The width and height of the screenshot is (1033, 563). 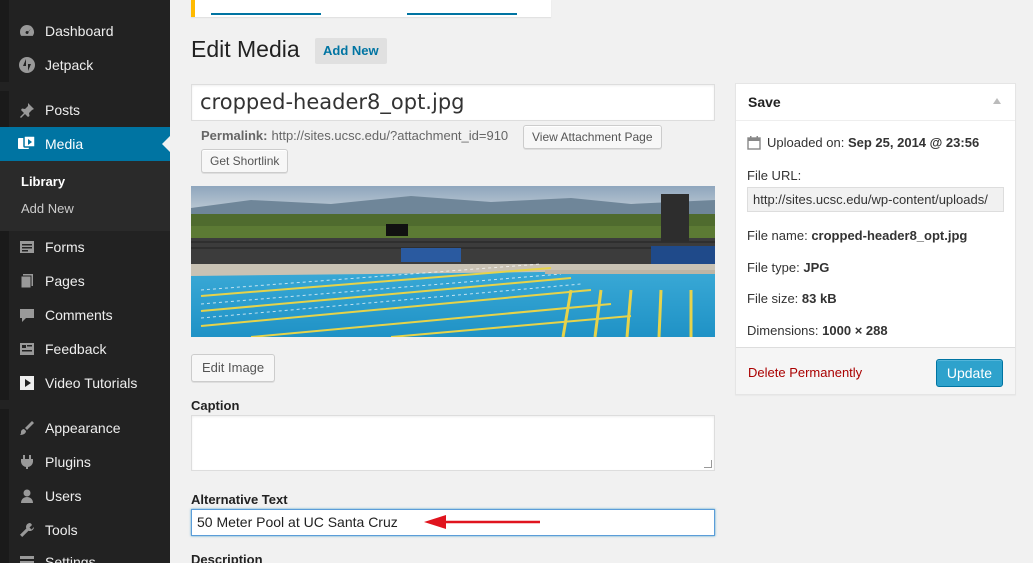 What do you see at coordinates (773, 298) in the screenshot?
I see `file-size-label: File size:` at bounding box center [773, 298].